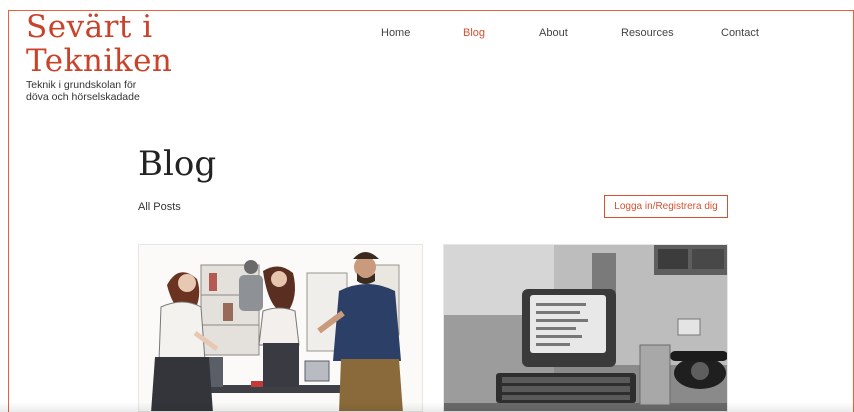 Image resolution: width=854 pixels, height=412 pixels. Describe the element at coordinates (740, 33) in the screenshot. I see `nav-contact: Contact` at that location.